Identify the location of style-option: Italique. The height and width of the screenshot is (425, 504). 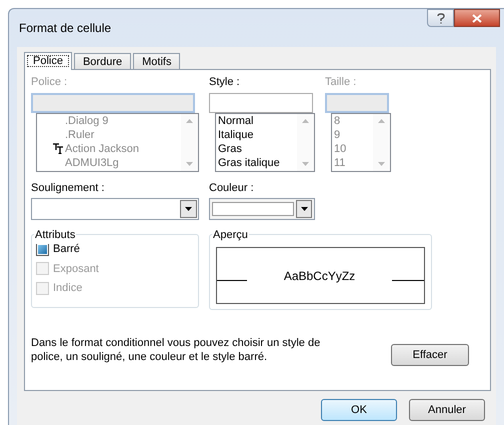
(236, 135).